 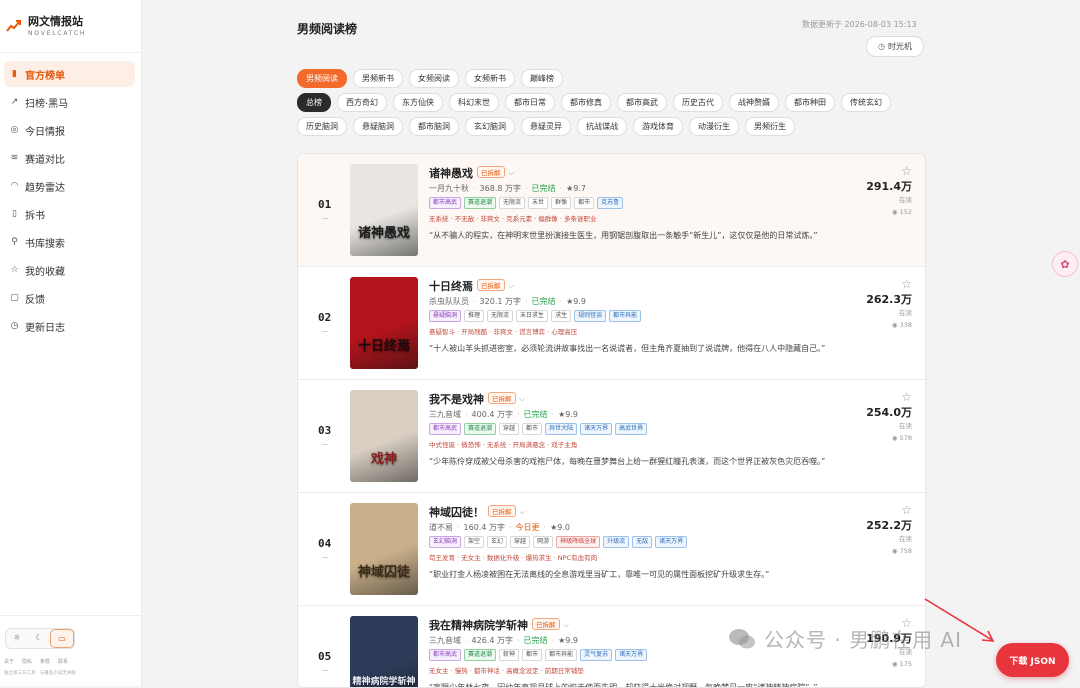 I want to click on book-tag: 克苏鲁, so click(x=610, y=203).